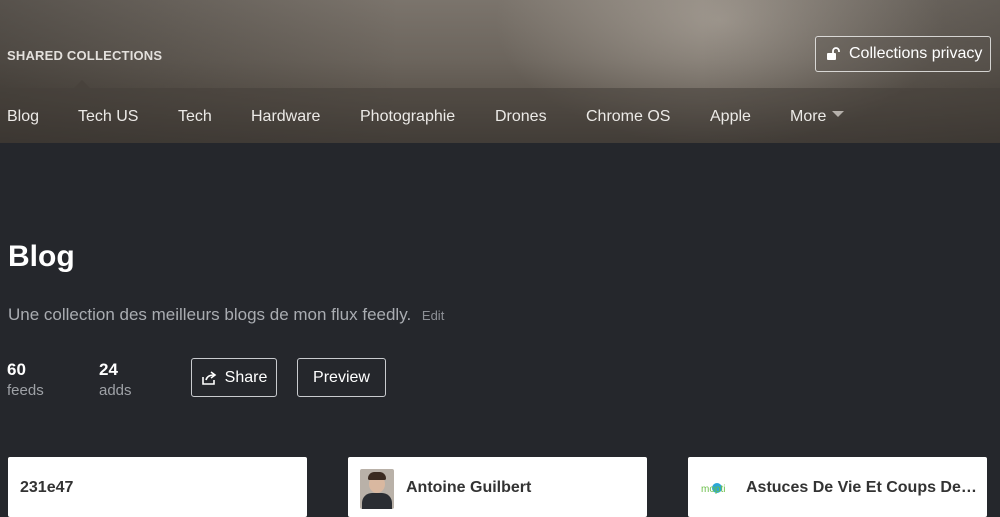 This screenshot has width=1000, height=517. Describe the element at coordinates (246, 377) in the screenshot. I see `share-label: Share` at that location.